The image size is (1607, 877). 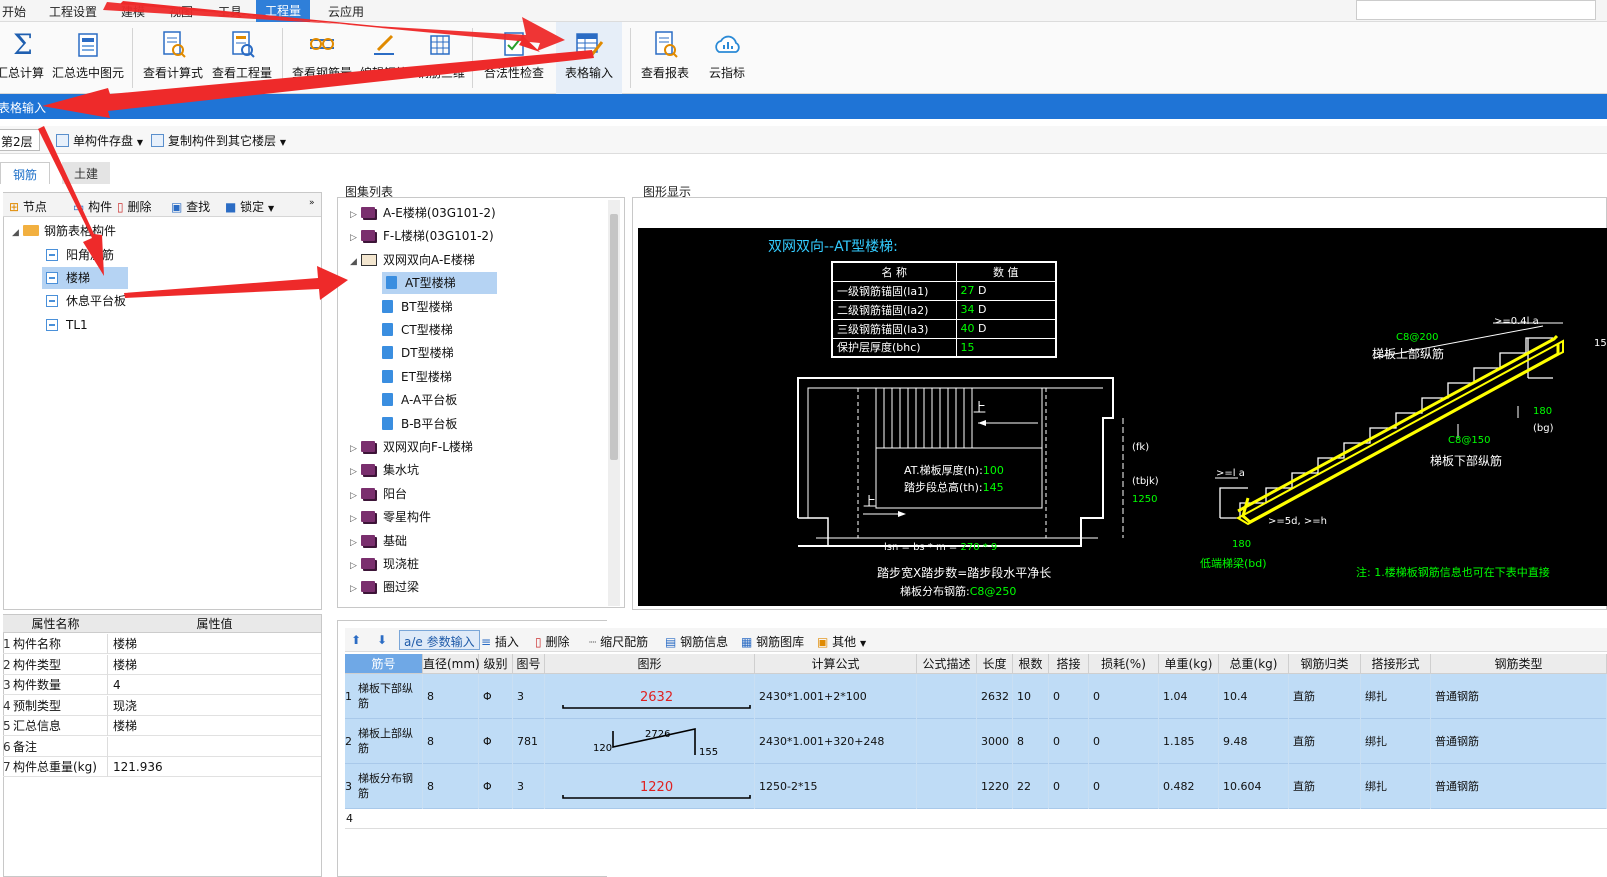 What do you see at coordinates (23, 107) in the screenshot?
I see `window-tab-title: 表格输入` at bounding box center [23, 107].